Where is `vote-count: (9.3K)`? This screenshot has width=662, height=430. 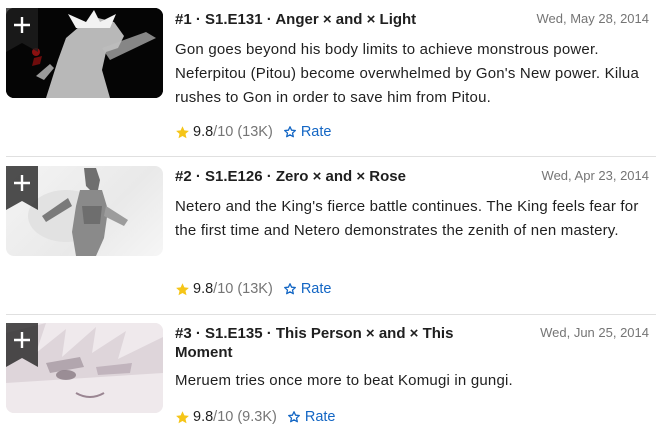 vote-count: (9.3K) is located at coordinates (257, 417).